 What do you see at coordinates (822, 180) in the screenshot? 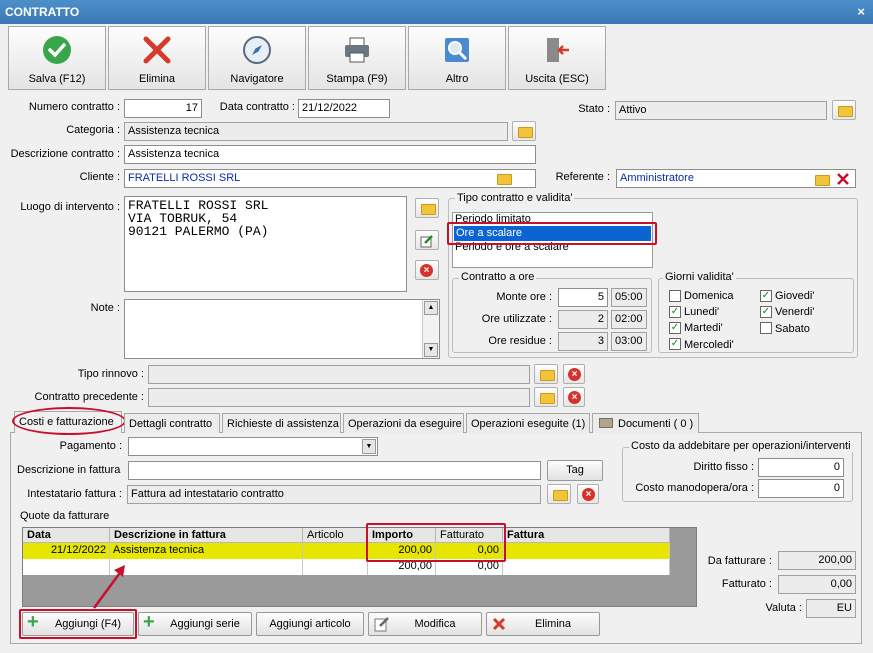
I see `referente-folder-icon` at bounding box center [822, 180].